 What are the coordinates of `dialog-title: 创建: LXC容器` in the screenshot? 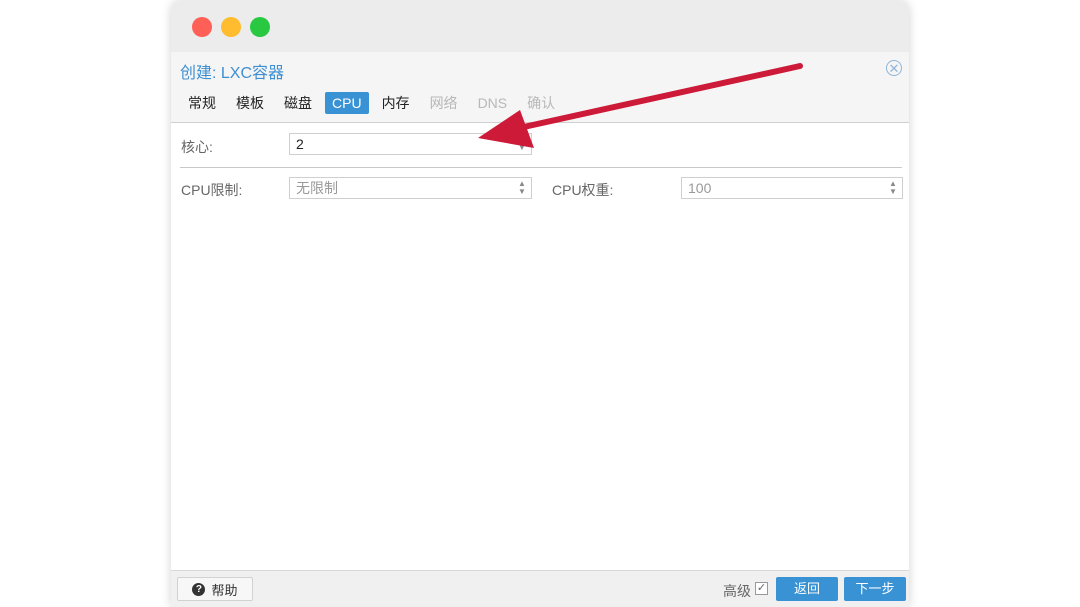 It's located at (232, 73).